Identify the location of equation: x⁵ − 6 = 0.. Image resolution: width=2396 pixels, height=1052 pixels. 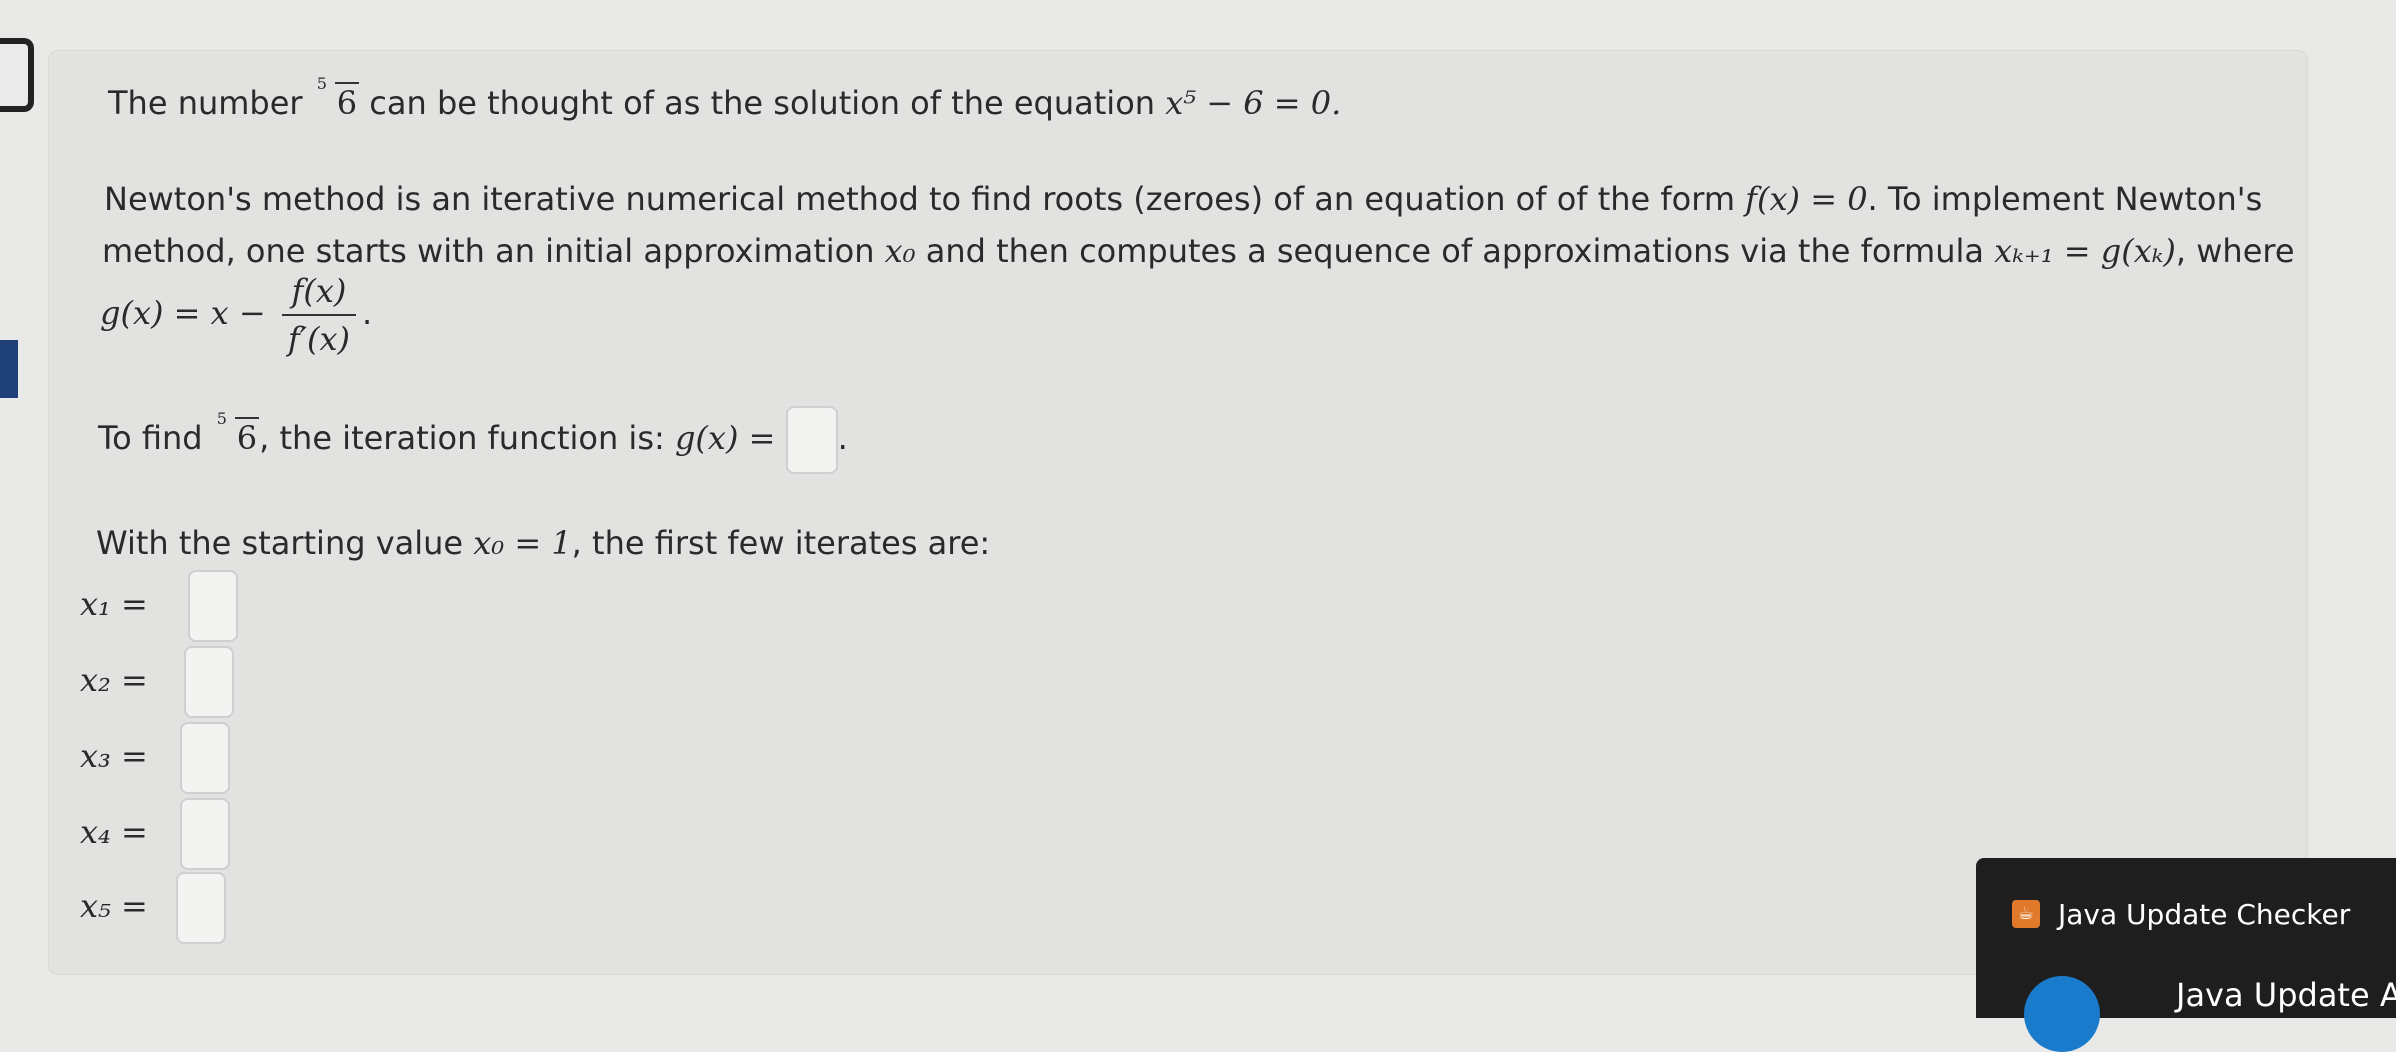
(1253, 103).